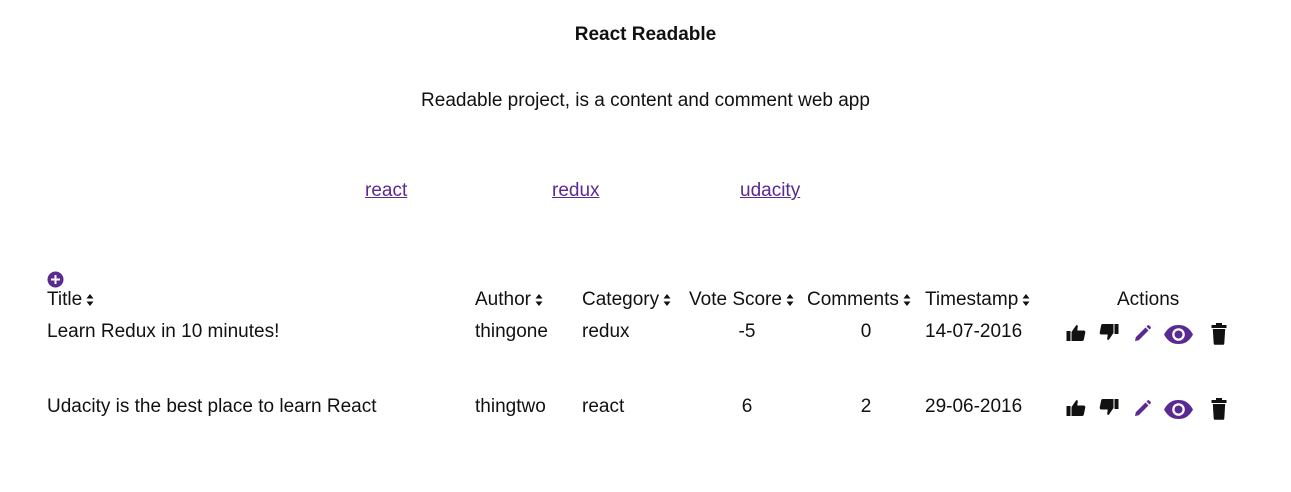  What do you see at coordinates (974, 331) in the screenshot?
I see `post-timestamp: 14-07-2016` at bounding box center [974, 331].